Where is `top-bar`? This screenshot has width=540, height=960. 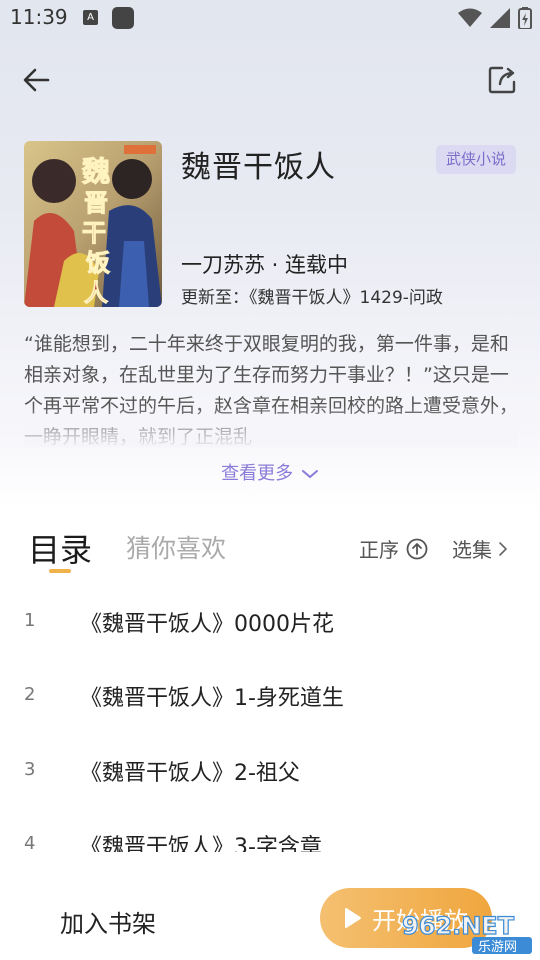 top-bar is located at coordinates (270, 79).